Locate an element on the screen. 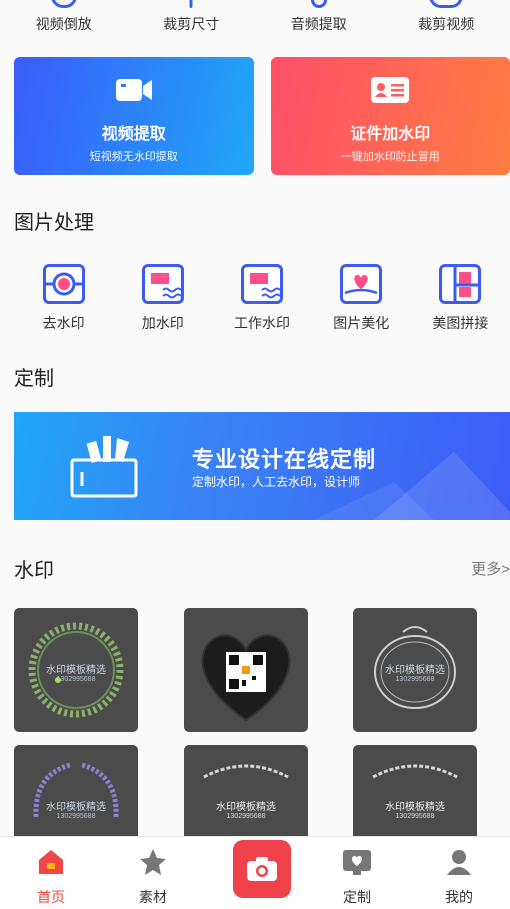  nav-label: 首页 is located at coordinates (51, 897).